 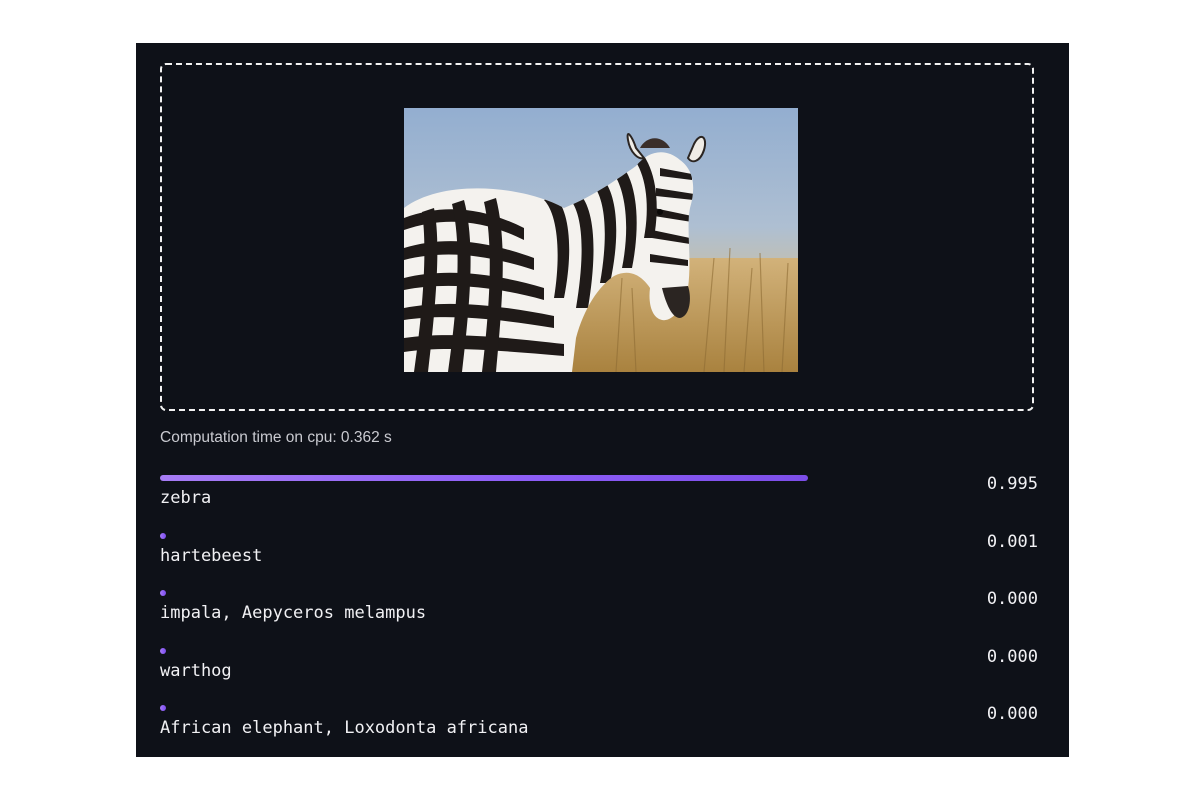 What do you see at coordinates (211, 555) in the screenshot?
I see `prediction-label: hartebeest` at bounding box center [211, 555].